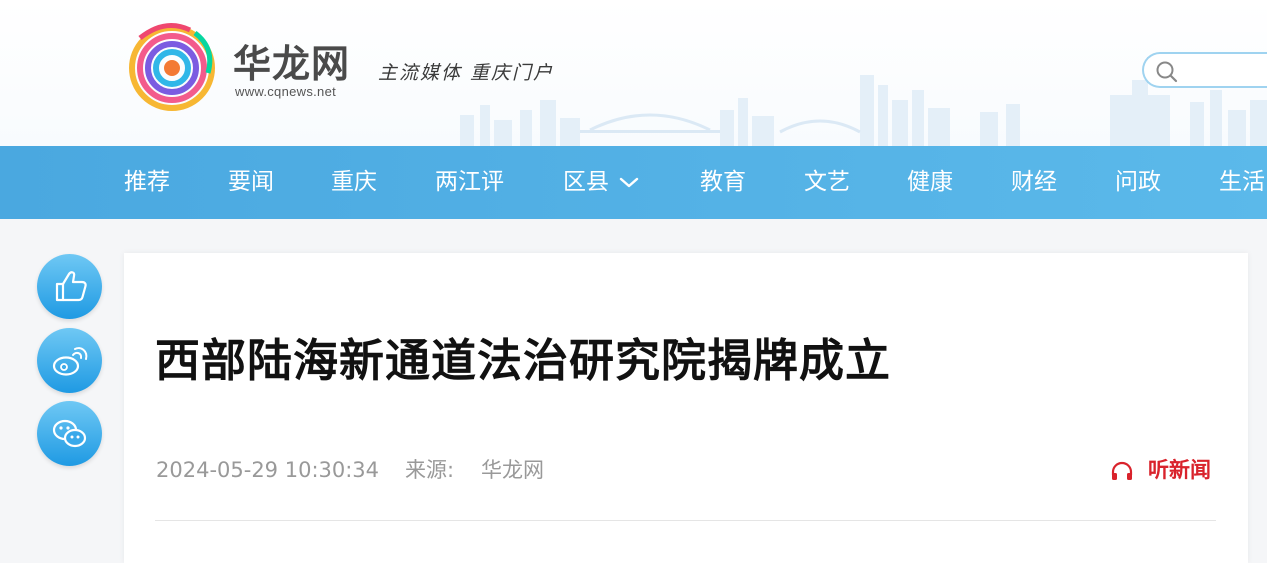 This screenshot has height=563, width=1267. What do you see at coordinates (1225, 71) in the screenshot?
I see `search-input` at bounding box center [1225, 71].